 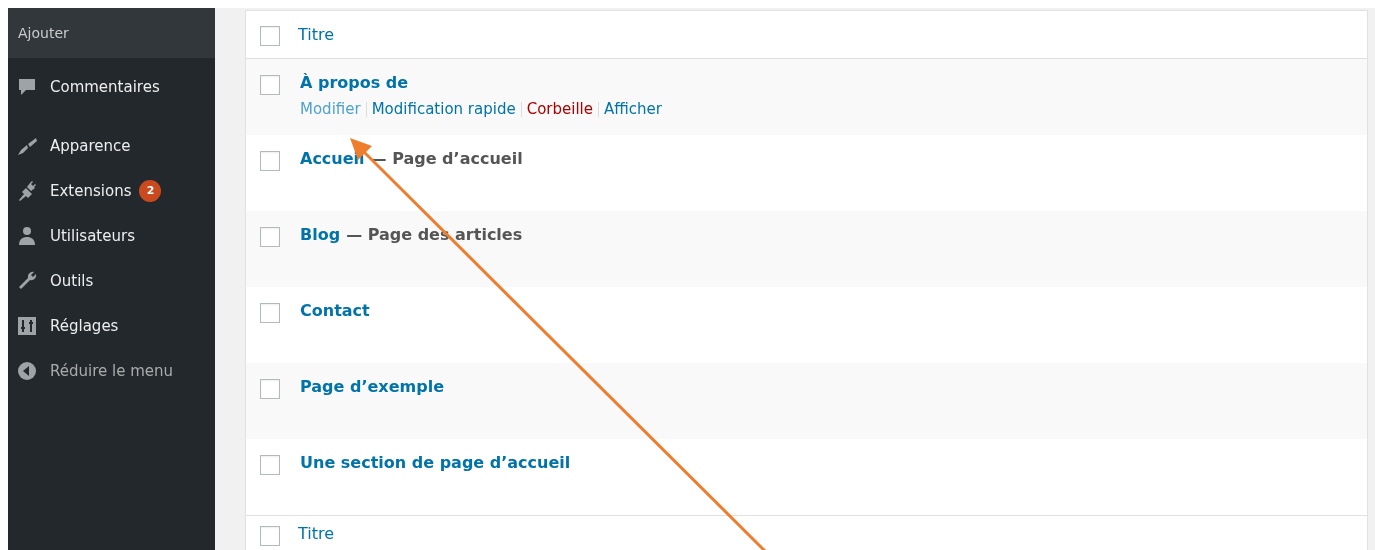 What do you see at coordinates (27, 235) in the screenshot?
I see `user-icon` at bounding box center [27, 235].